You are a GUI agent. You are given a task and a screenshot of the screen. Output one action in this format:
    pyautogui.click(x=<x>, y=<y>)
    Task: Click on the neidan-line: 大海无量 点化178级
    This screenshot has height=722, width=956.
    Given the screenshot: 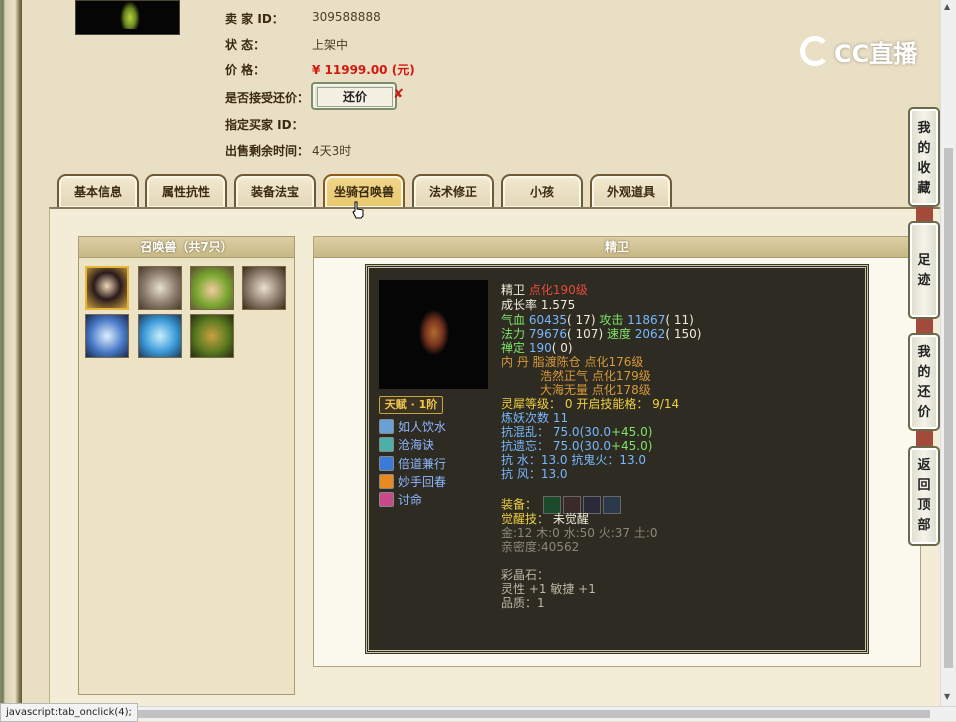 What is the action you would take?
    pyautogui.click(x=595, y=390)
    